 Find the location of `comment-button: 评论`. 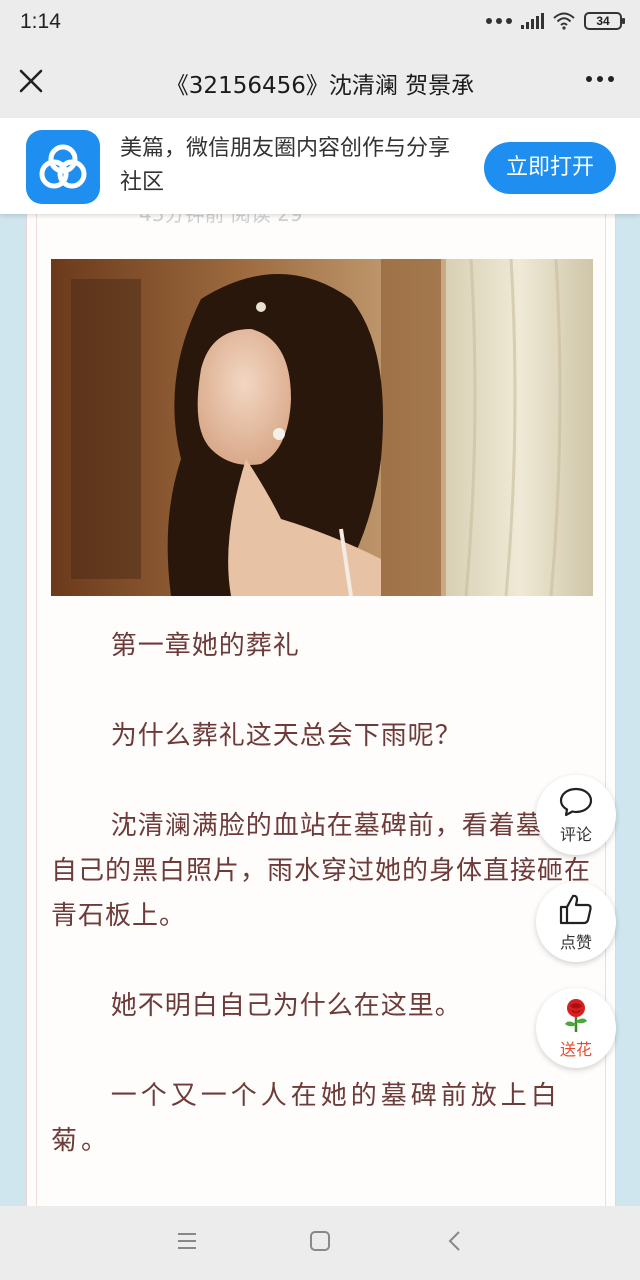

comment-button: 评论 is located at coordinates (576, 815).